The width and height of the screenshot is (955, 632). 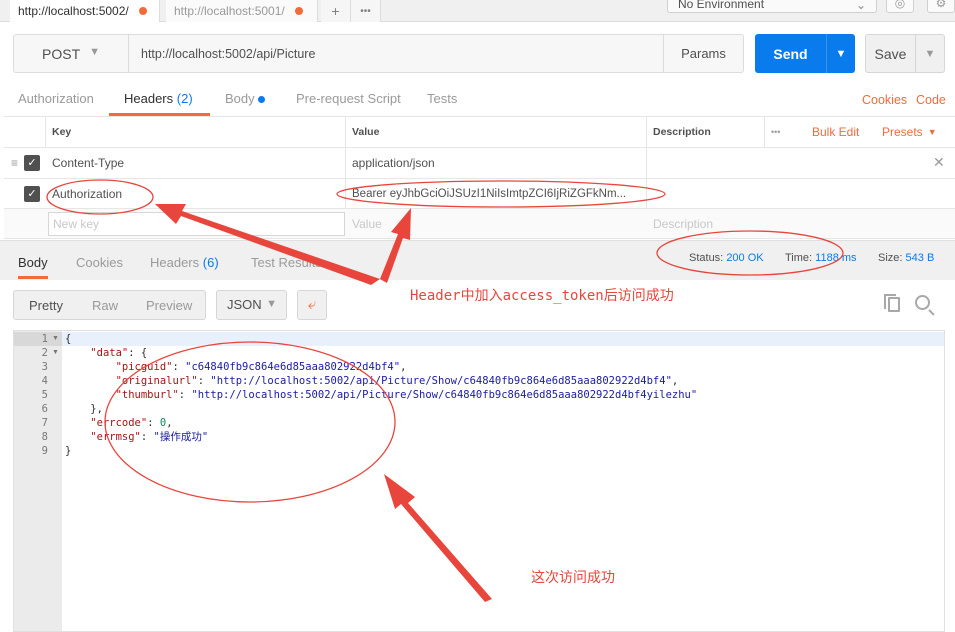 I want to click on highlight-ellipse-response-body, so click(x=250, y=422).